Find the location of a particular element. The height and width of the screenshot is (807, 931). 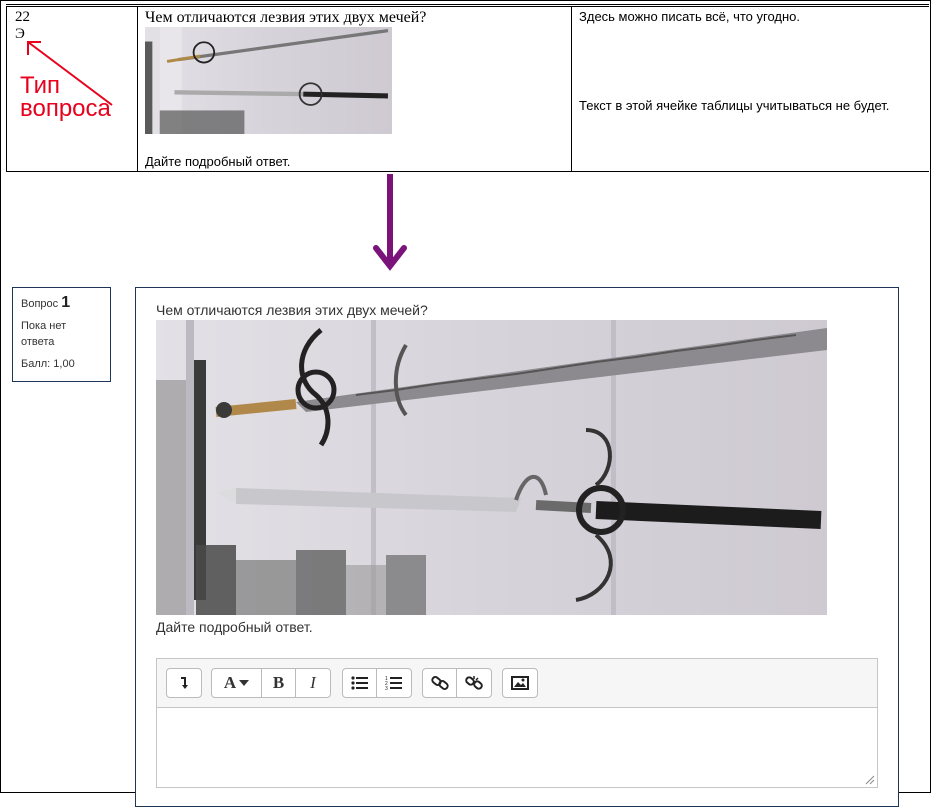

caret-down-icon is located at coordinates (244, 683).